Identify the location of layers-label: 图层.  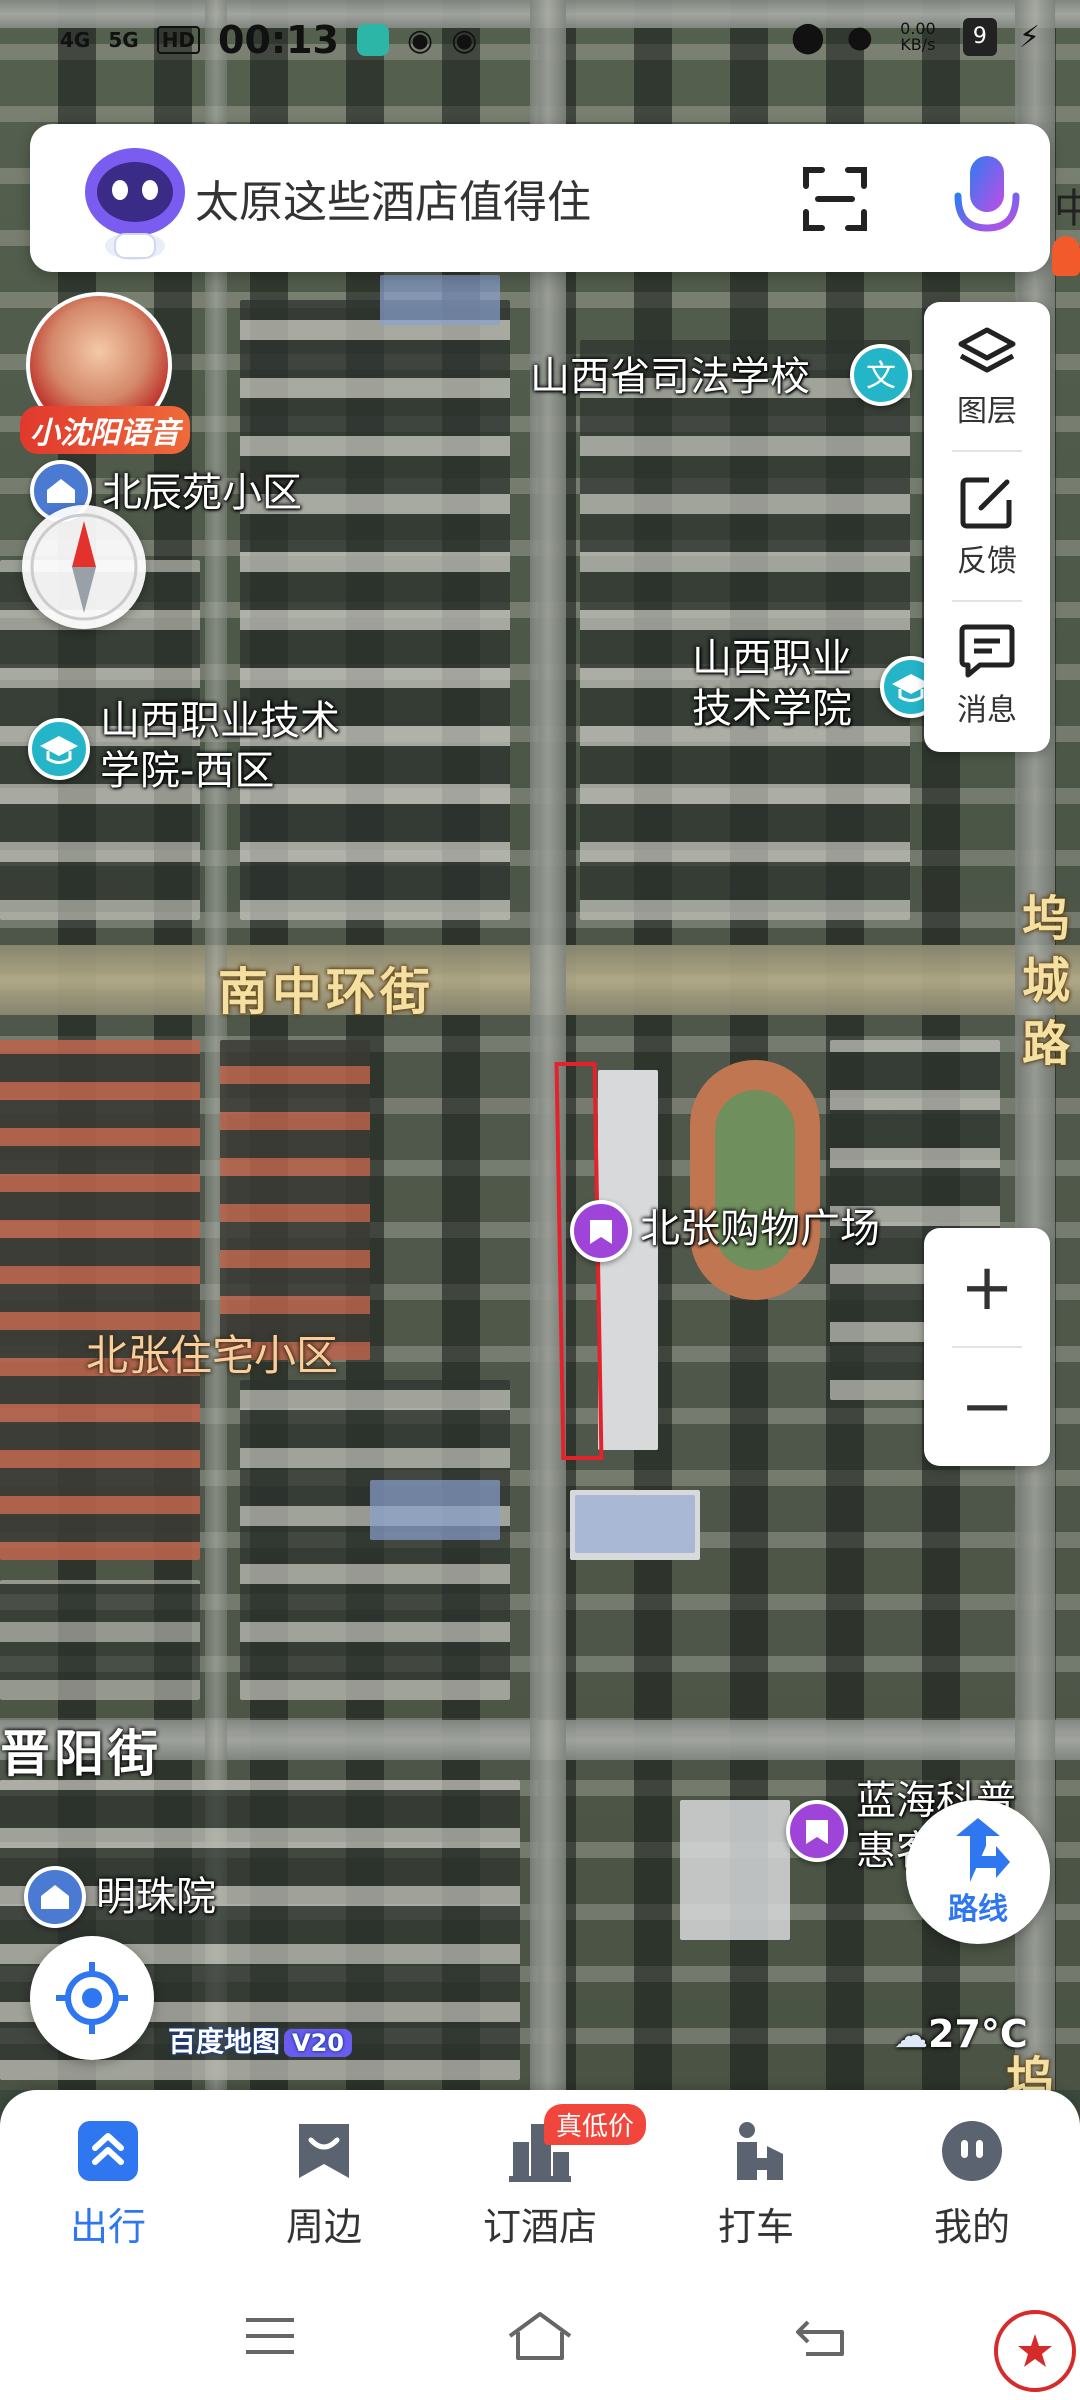
(987, 411).